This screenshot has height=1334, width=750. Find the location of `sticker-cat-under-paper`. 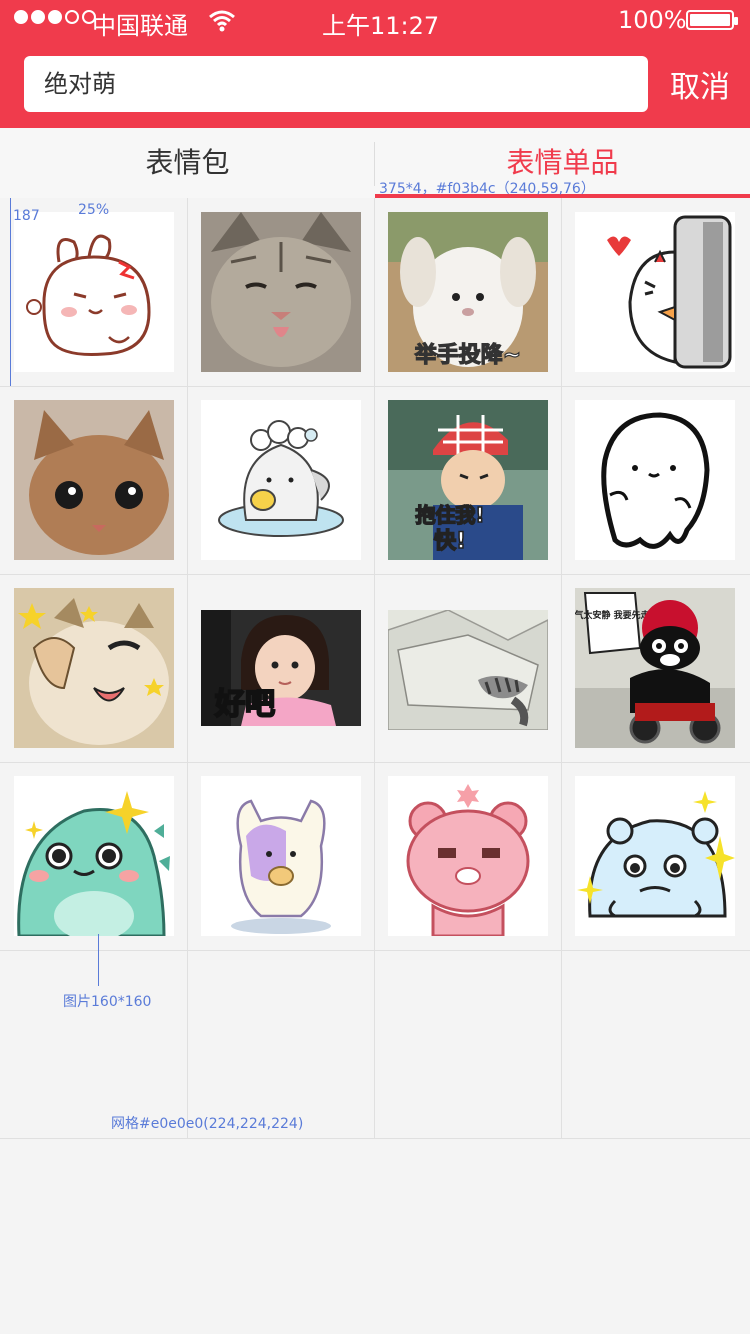

sticker-cat-under-paper is located at coordinates (468, 670).